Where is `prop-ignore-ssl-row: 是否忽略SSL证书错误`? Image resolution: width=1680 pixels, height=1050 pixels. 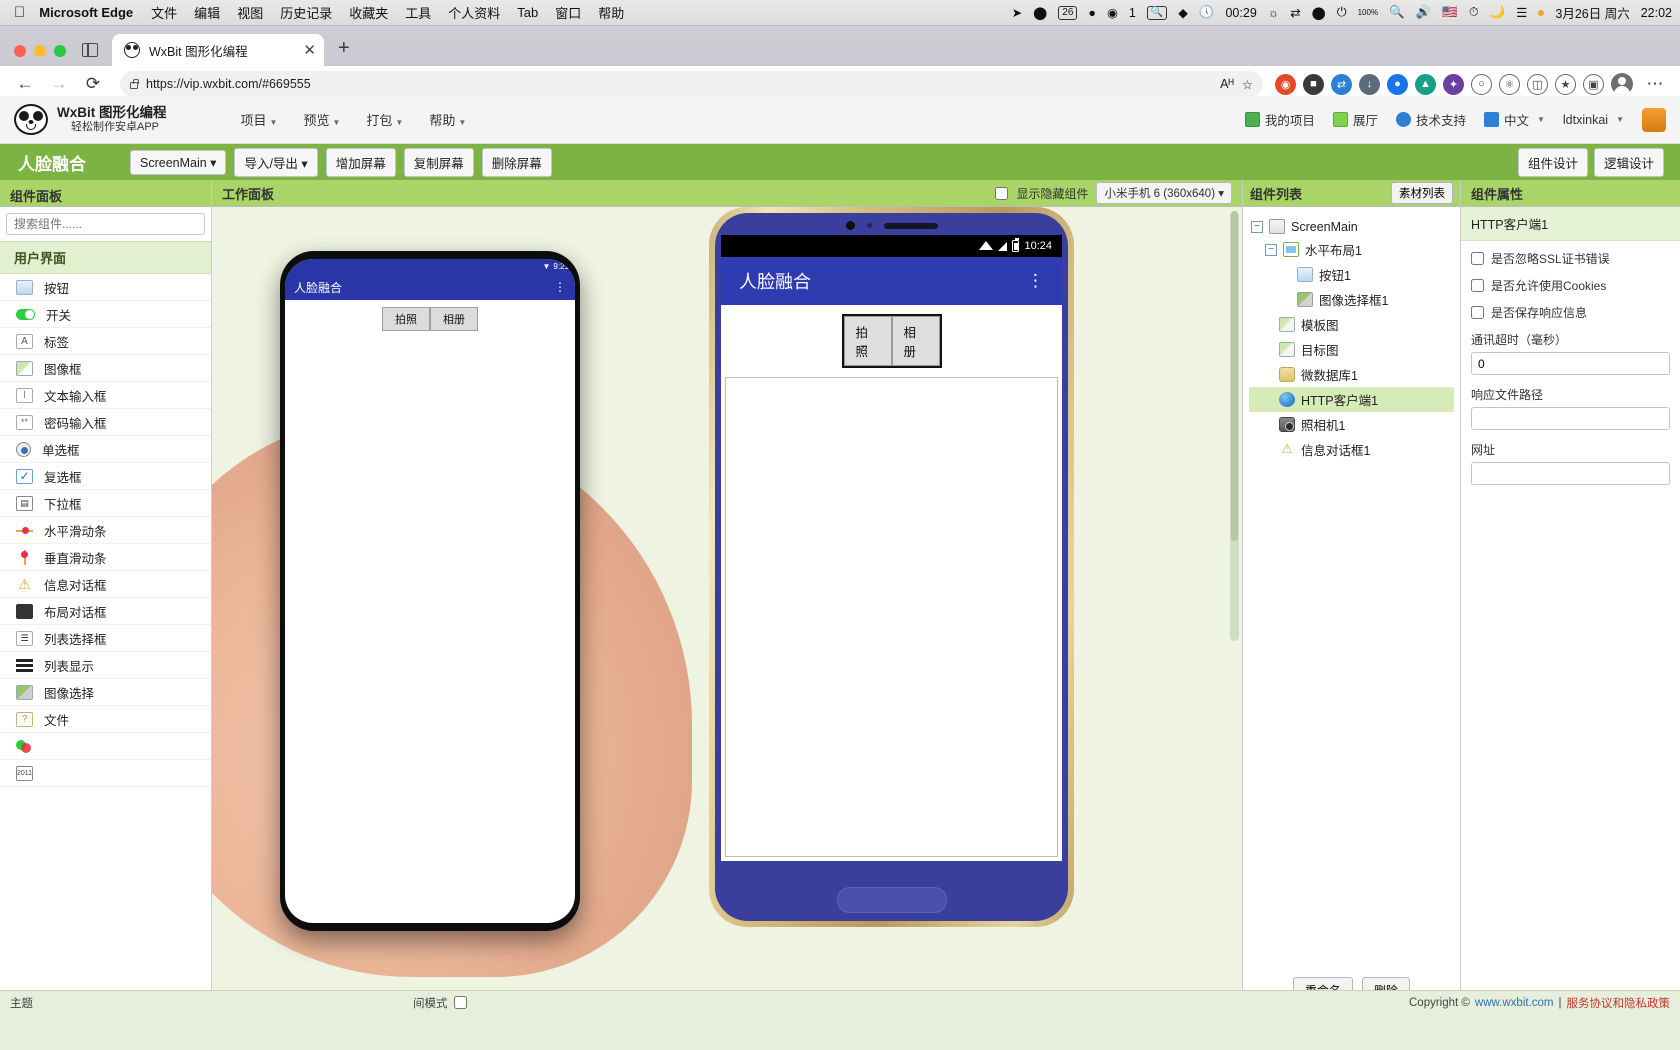
prop-ignore-ssl-row: 是否忽略SSL证书错误 is located at coordinates (1570, 258).